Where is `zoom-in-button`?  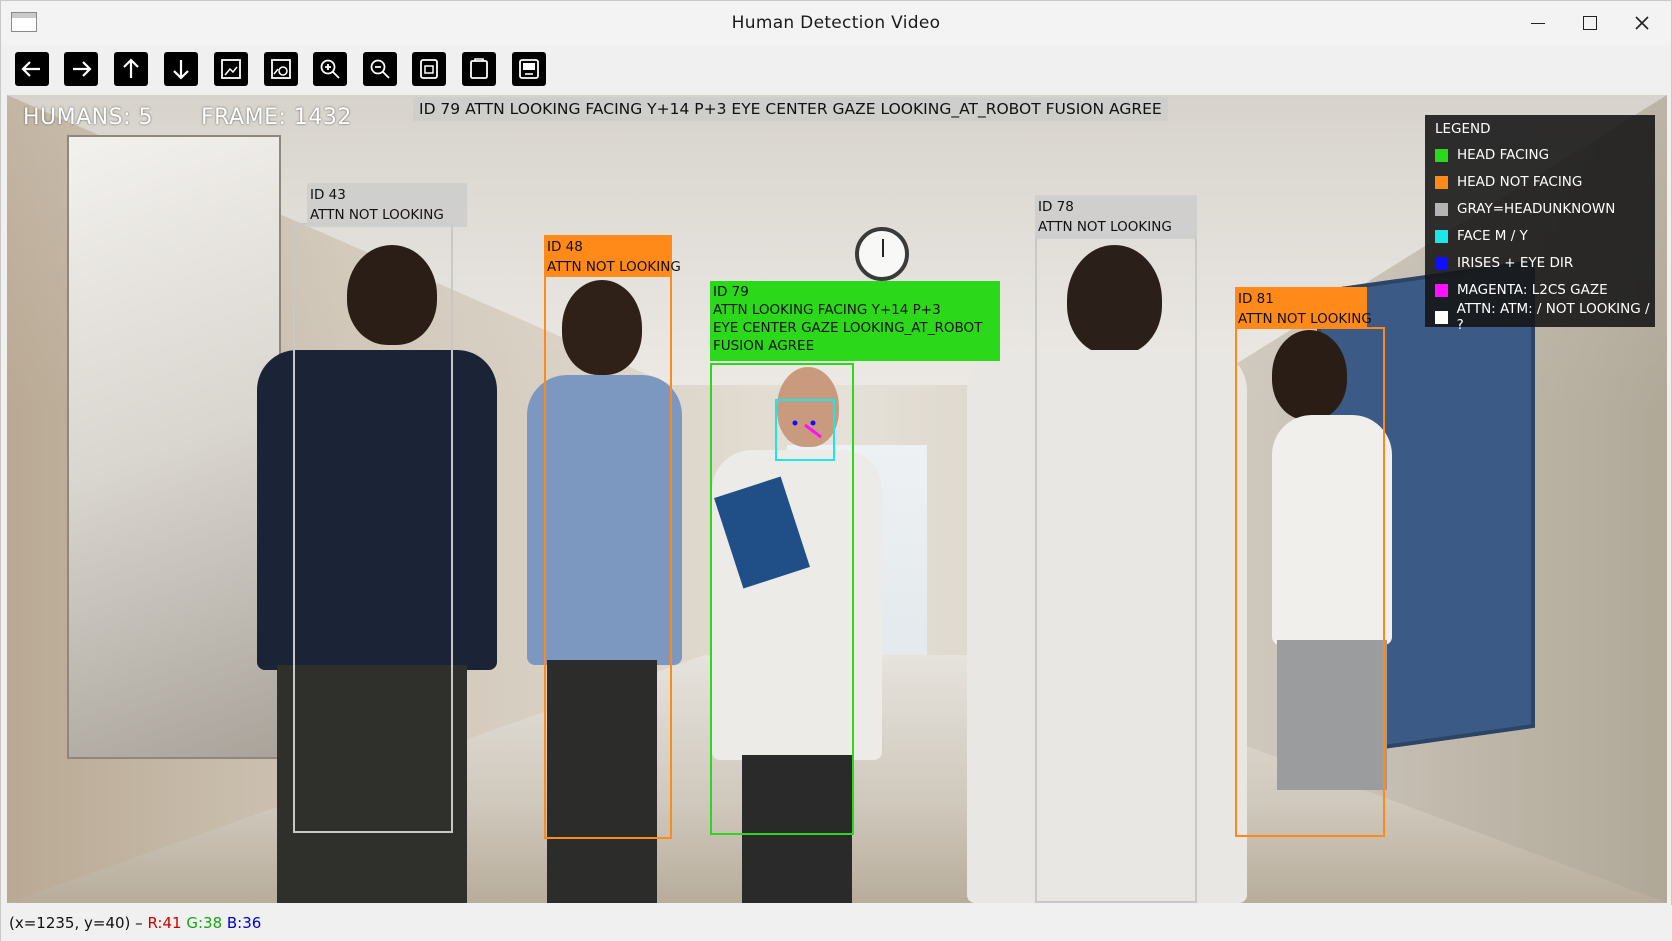 zoom-in-button is located at coordinates (330, 69).